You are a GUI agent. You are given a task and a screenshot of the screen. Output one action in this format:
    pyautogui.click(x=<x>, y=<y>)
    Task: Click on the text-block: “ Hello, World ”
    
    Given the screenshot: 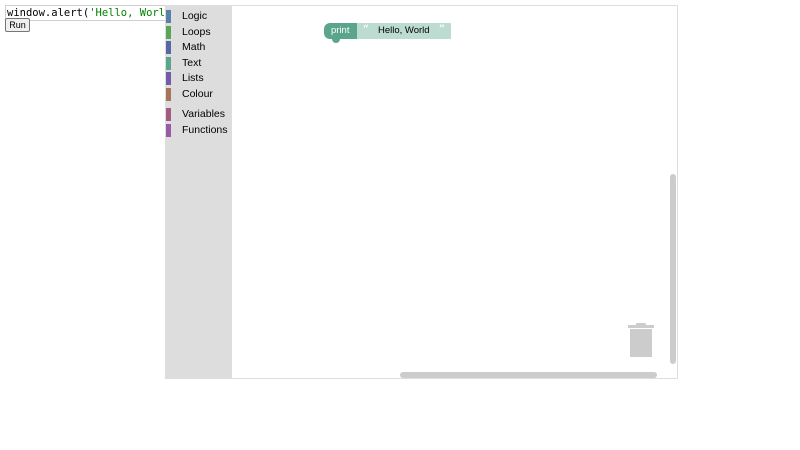 What is the action you would take?
    pyautogui.click(x=404, y=31)
    